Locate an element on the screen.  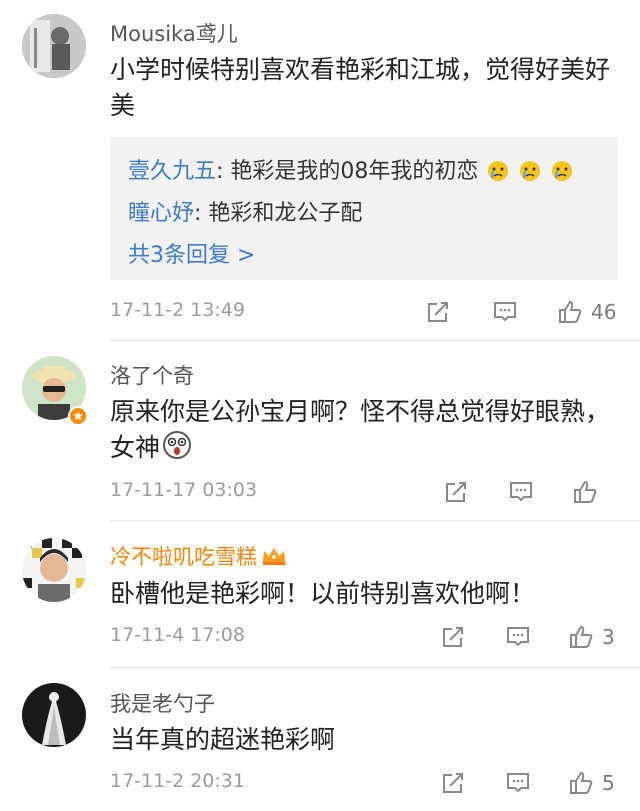
reply-box: 壹久九五: 艳彩是我的08年我的初恋 瞳心妤: 艳彩和龙公子配 共3条回复 > is located at coordinates (364, 208).